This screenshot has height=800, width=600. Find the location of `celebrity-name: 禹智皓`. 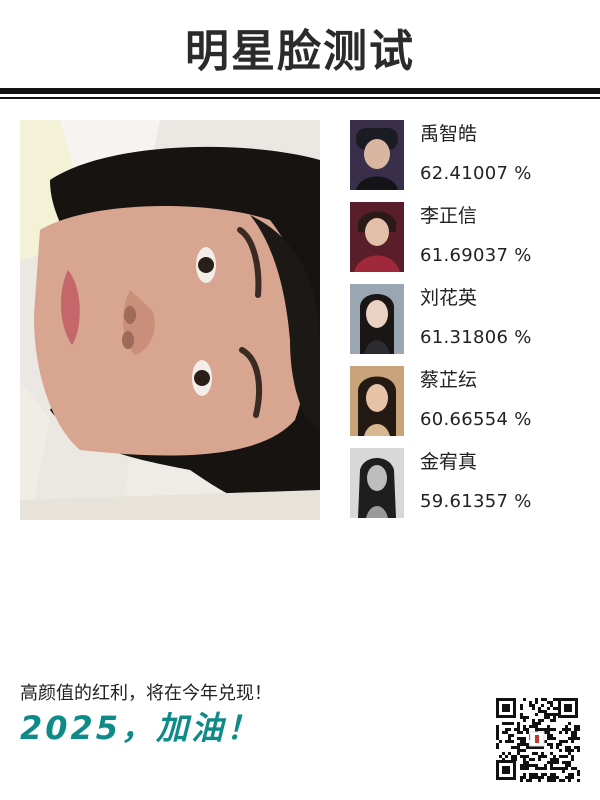

celebrity-name: 禹智皓 is located at coordinates (449, 134).